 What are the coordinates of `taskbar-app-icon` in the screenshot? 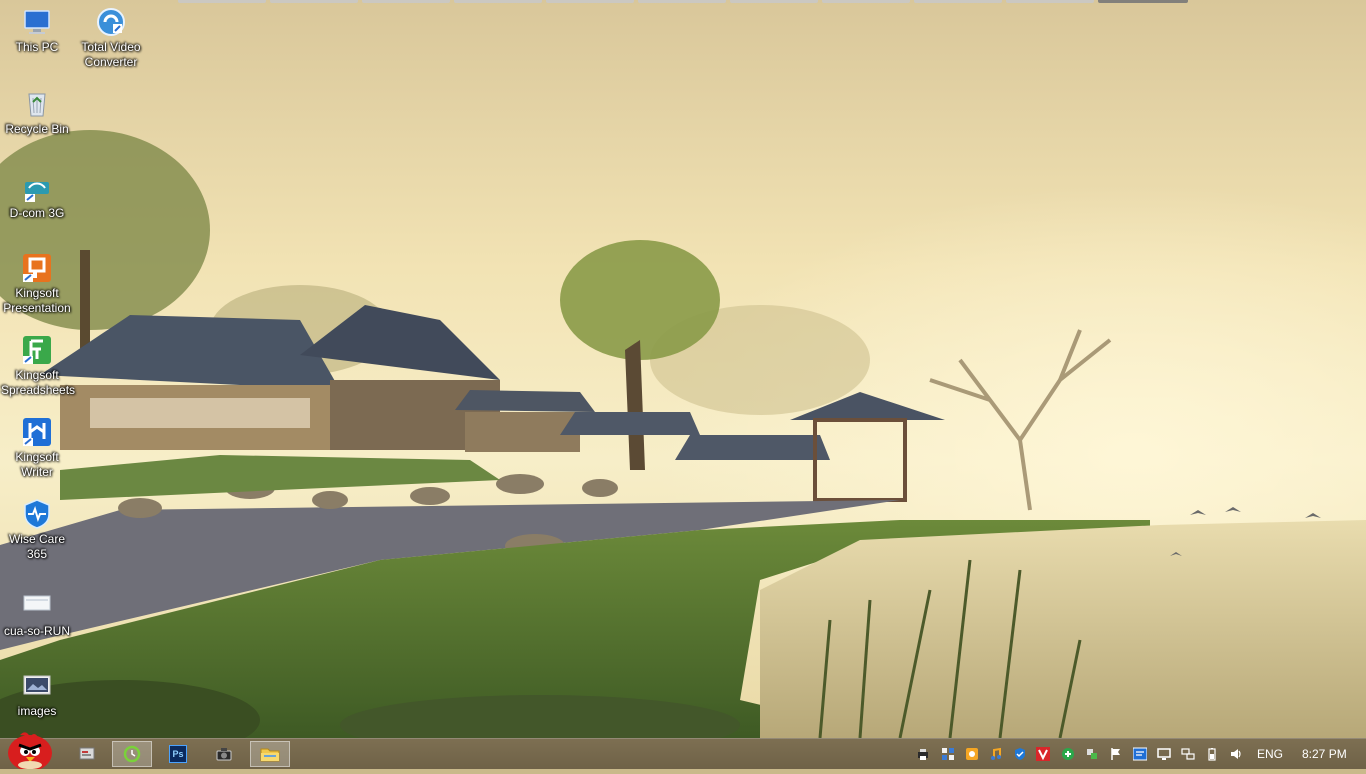 It's located at (87, 753).